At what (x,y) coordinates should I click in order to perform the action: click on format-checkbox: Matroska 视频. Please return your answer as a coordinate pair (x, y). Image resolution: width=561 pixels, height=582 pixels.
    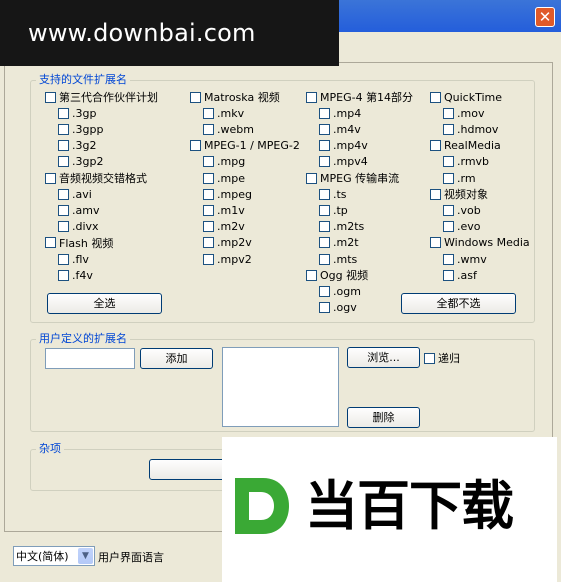
    Looking at the image, I should click on (235, 97).